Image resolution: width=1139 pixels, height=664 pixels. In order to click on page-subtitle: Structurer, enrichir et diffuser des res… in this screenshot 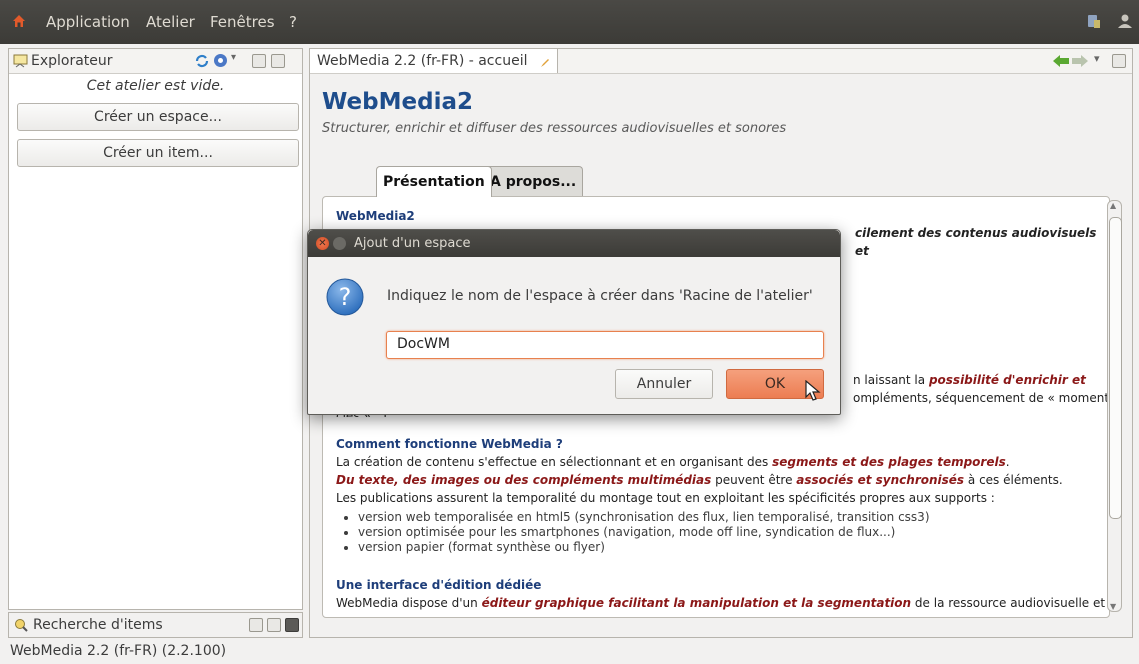, I will do `click(554, 128)`.